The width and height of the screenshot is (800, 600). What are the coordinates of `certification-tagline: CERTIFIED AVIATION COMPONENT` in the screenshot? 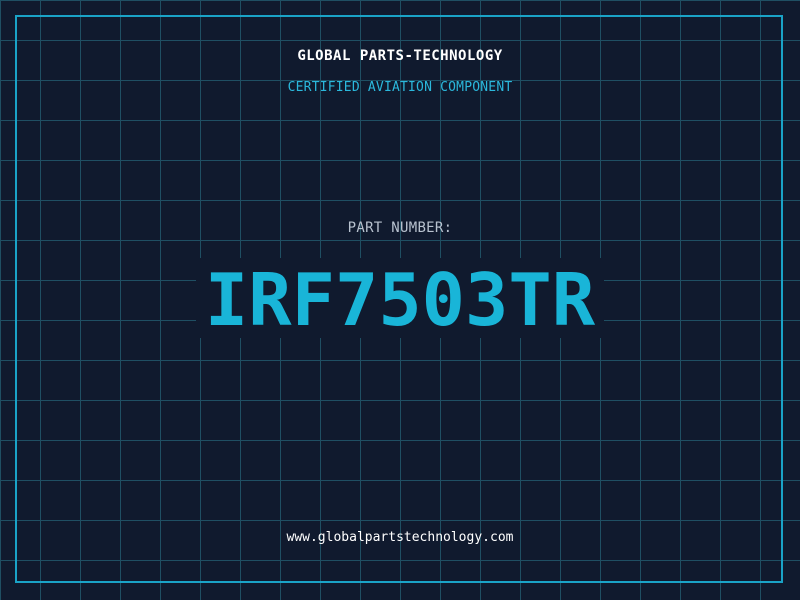 It's located at (400, 87).